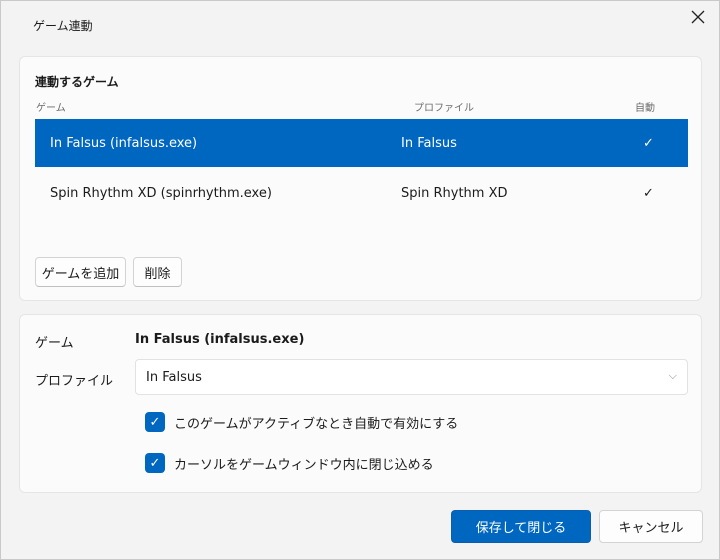 The height and width of the screenshot is (560, 720). Describe the element at coordinates (672, 375) in the screenshot. I see `chevron-down-icon: ⌵` at that location.